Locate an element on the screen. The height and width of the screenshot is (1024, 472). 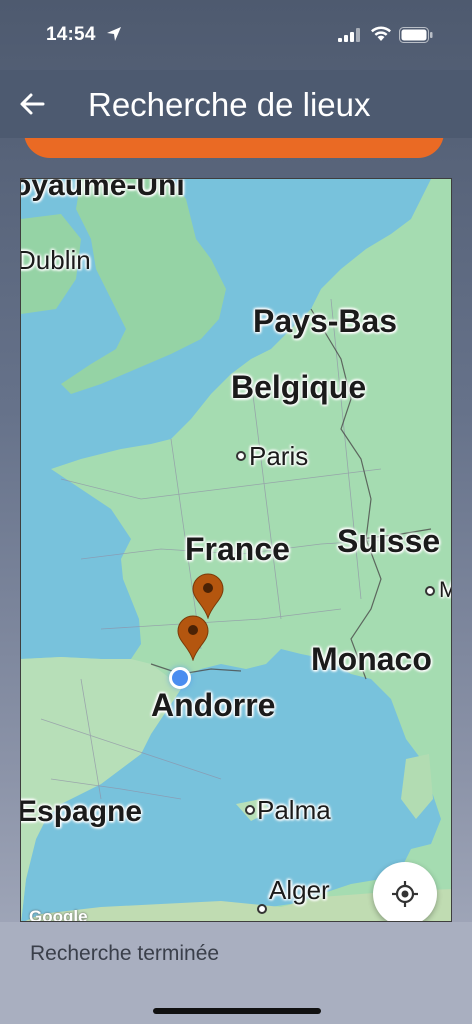
map-label-dublin: Dublin is located at coordinates (55, 260).